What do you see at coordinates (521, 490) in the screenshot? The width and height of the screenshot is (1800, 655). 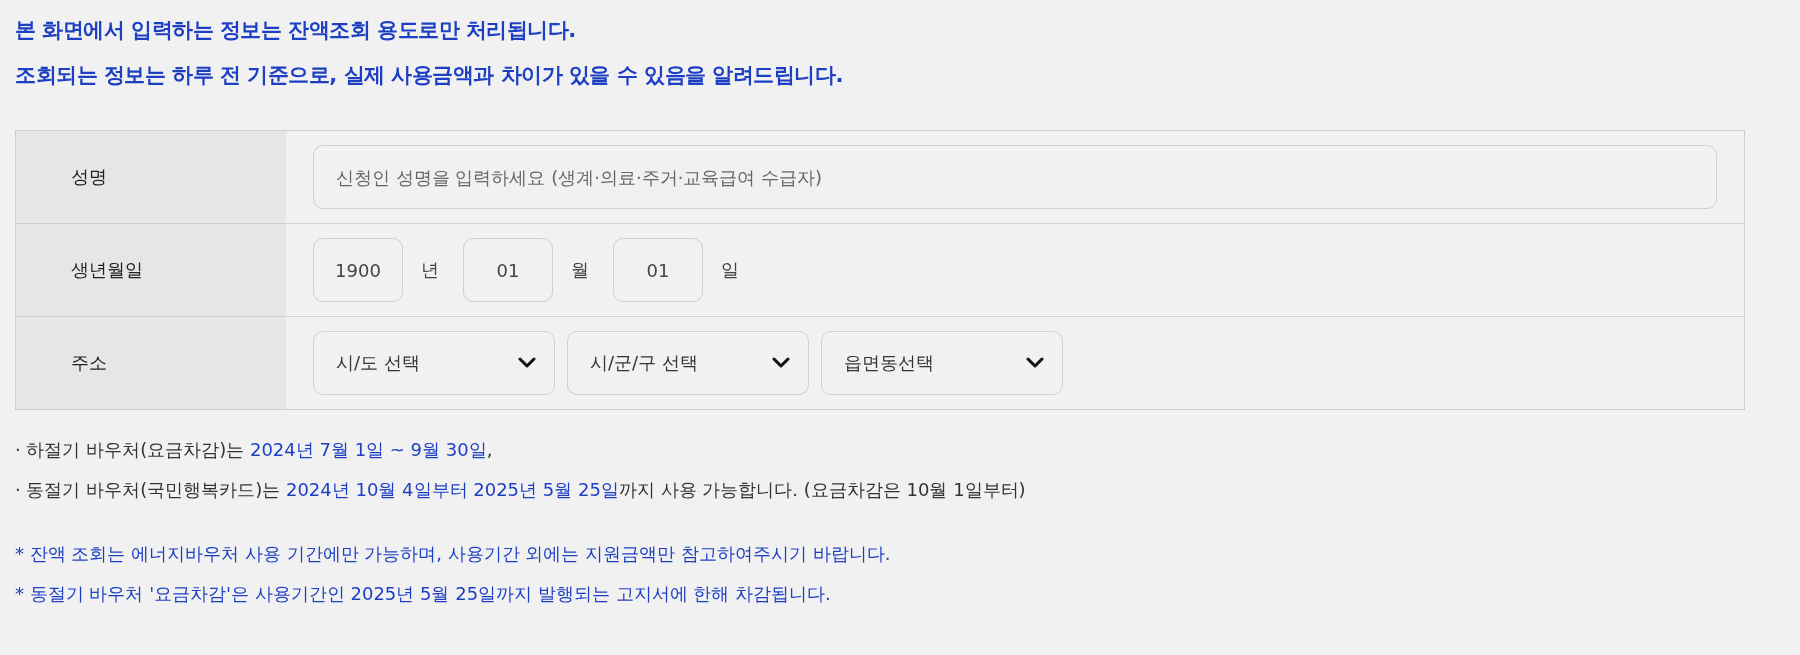 I see `period-text: · 동절기 바우처(국민행복카드)는 2024년 10월 4일부터 2025년 5월 25일까지 사용 가능합니다. (요금차감은 10월 1일부터)` at bounding box center [521, 490].